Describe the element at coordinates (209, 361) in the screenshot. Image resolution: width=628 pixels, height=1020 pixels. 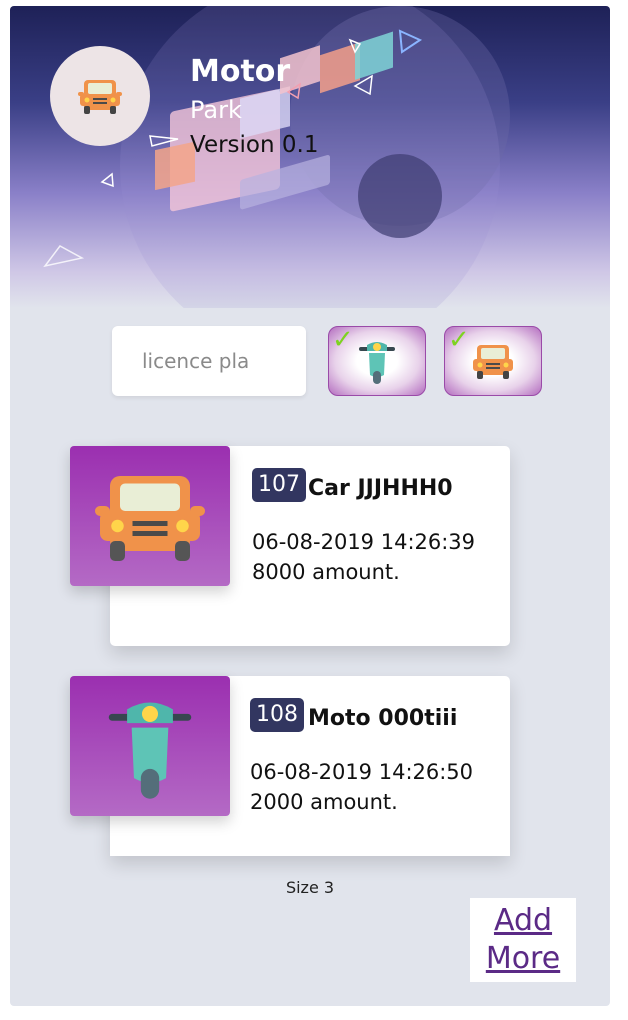
I see `licence-plate-search-input` at that location.